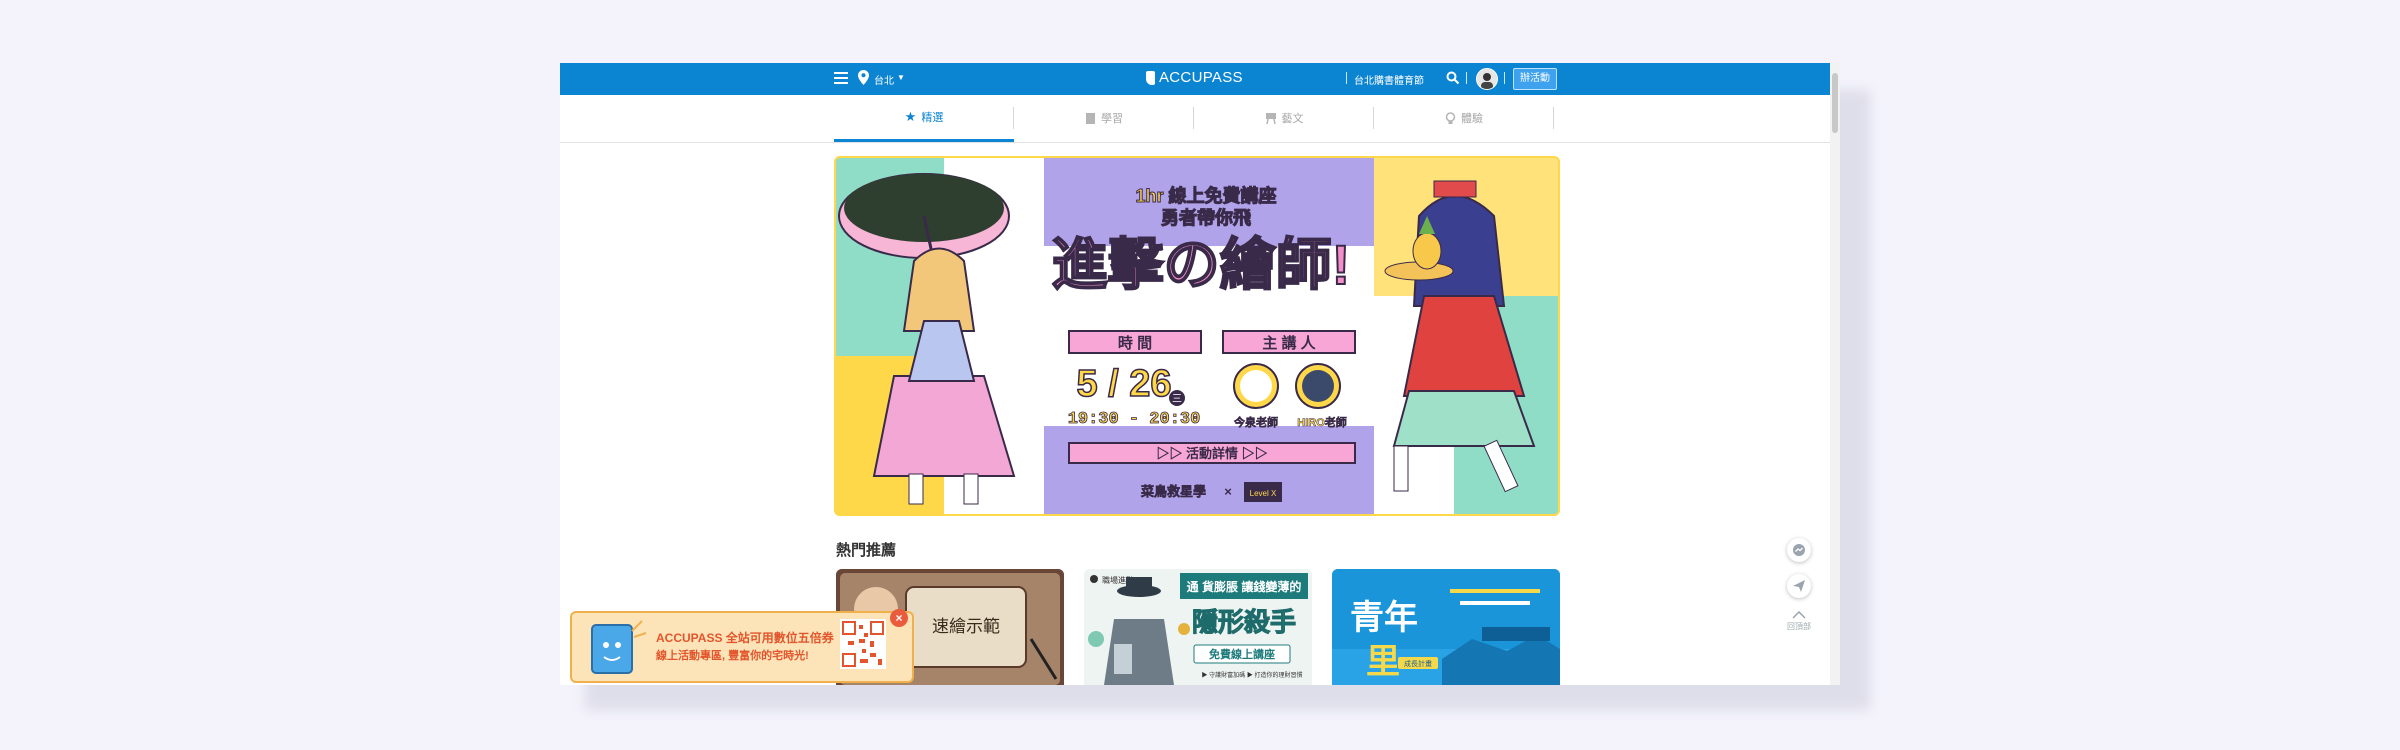 The image size is (2400, 750). Describe the element at coordinates (1244, 622) in the screenshot. I see `svg-text: 隱形殺手` at that location.